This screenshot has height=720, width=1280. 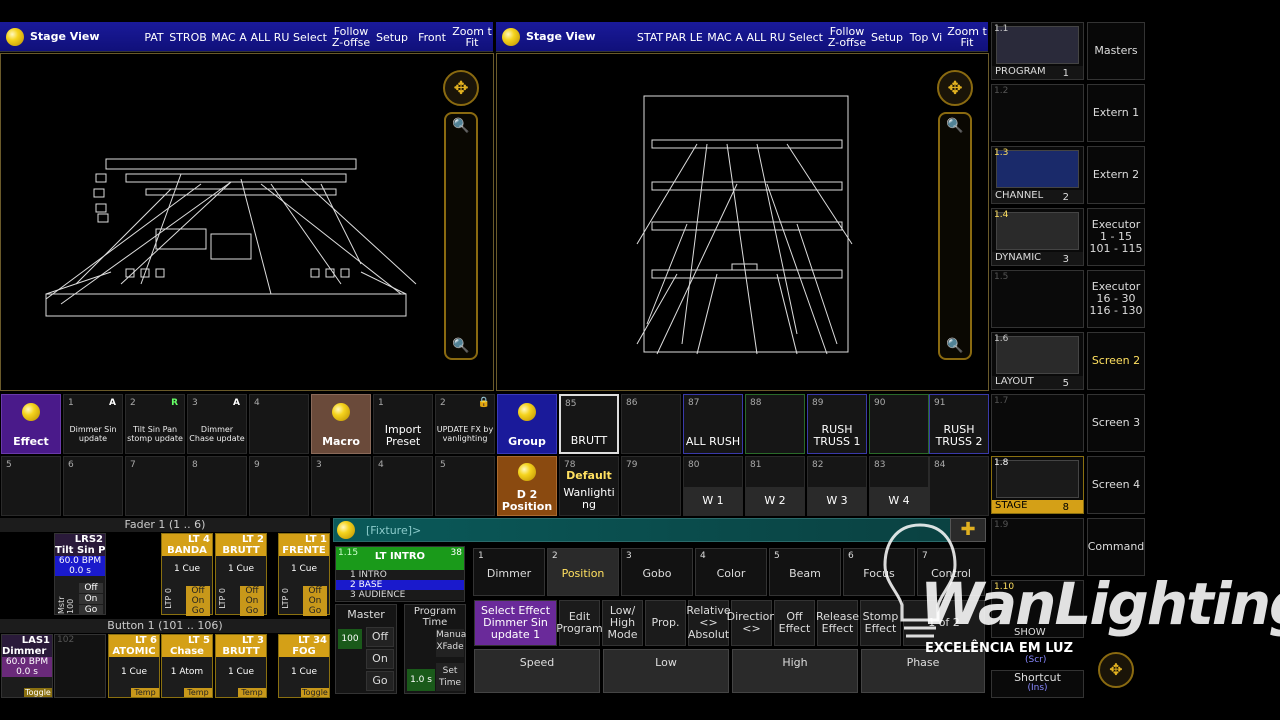 I want to click on view-1-1: 1.1 PROGRAM 1, so click(x=1037, y=51).